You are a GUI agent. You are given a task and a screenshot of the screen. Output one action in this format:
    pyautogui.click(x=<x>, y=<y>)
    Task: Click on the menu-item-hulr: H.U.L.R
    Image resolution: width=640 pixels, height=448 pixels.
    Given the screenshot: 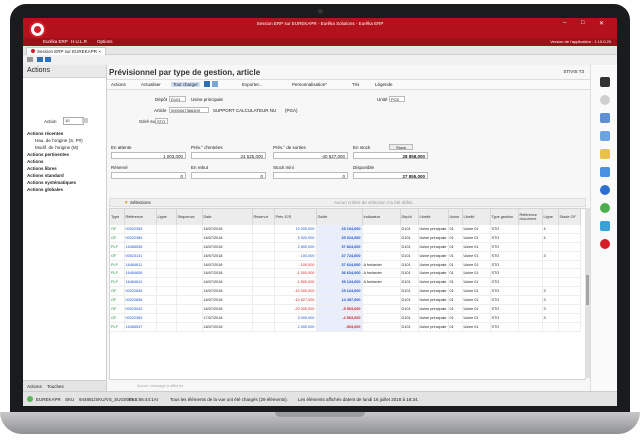 What is the action you would take?
    pyautogui.click(x=79, y=41)
    